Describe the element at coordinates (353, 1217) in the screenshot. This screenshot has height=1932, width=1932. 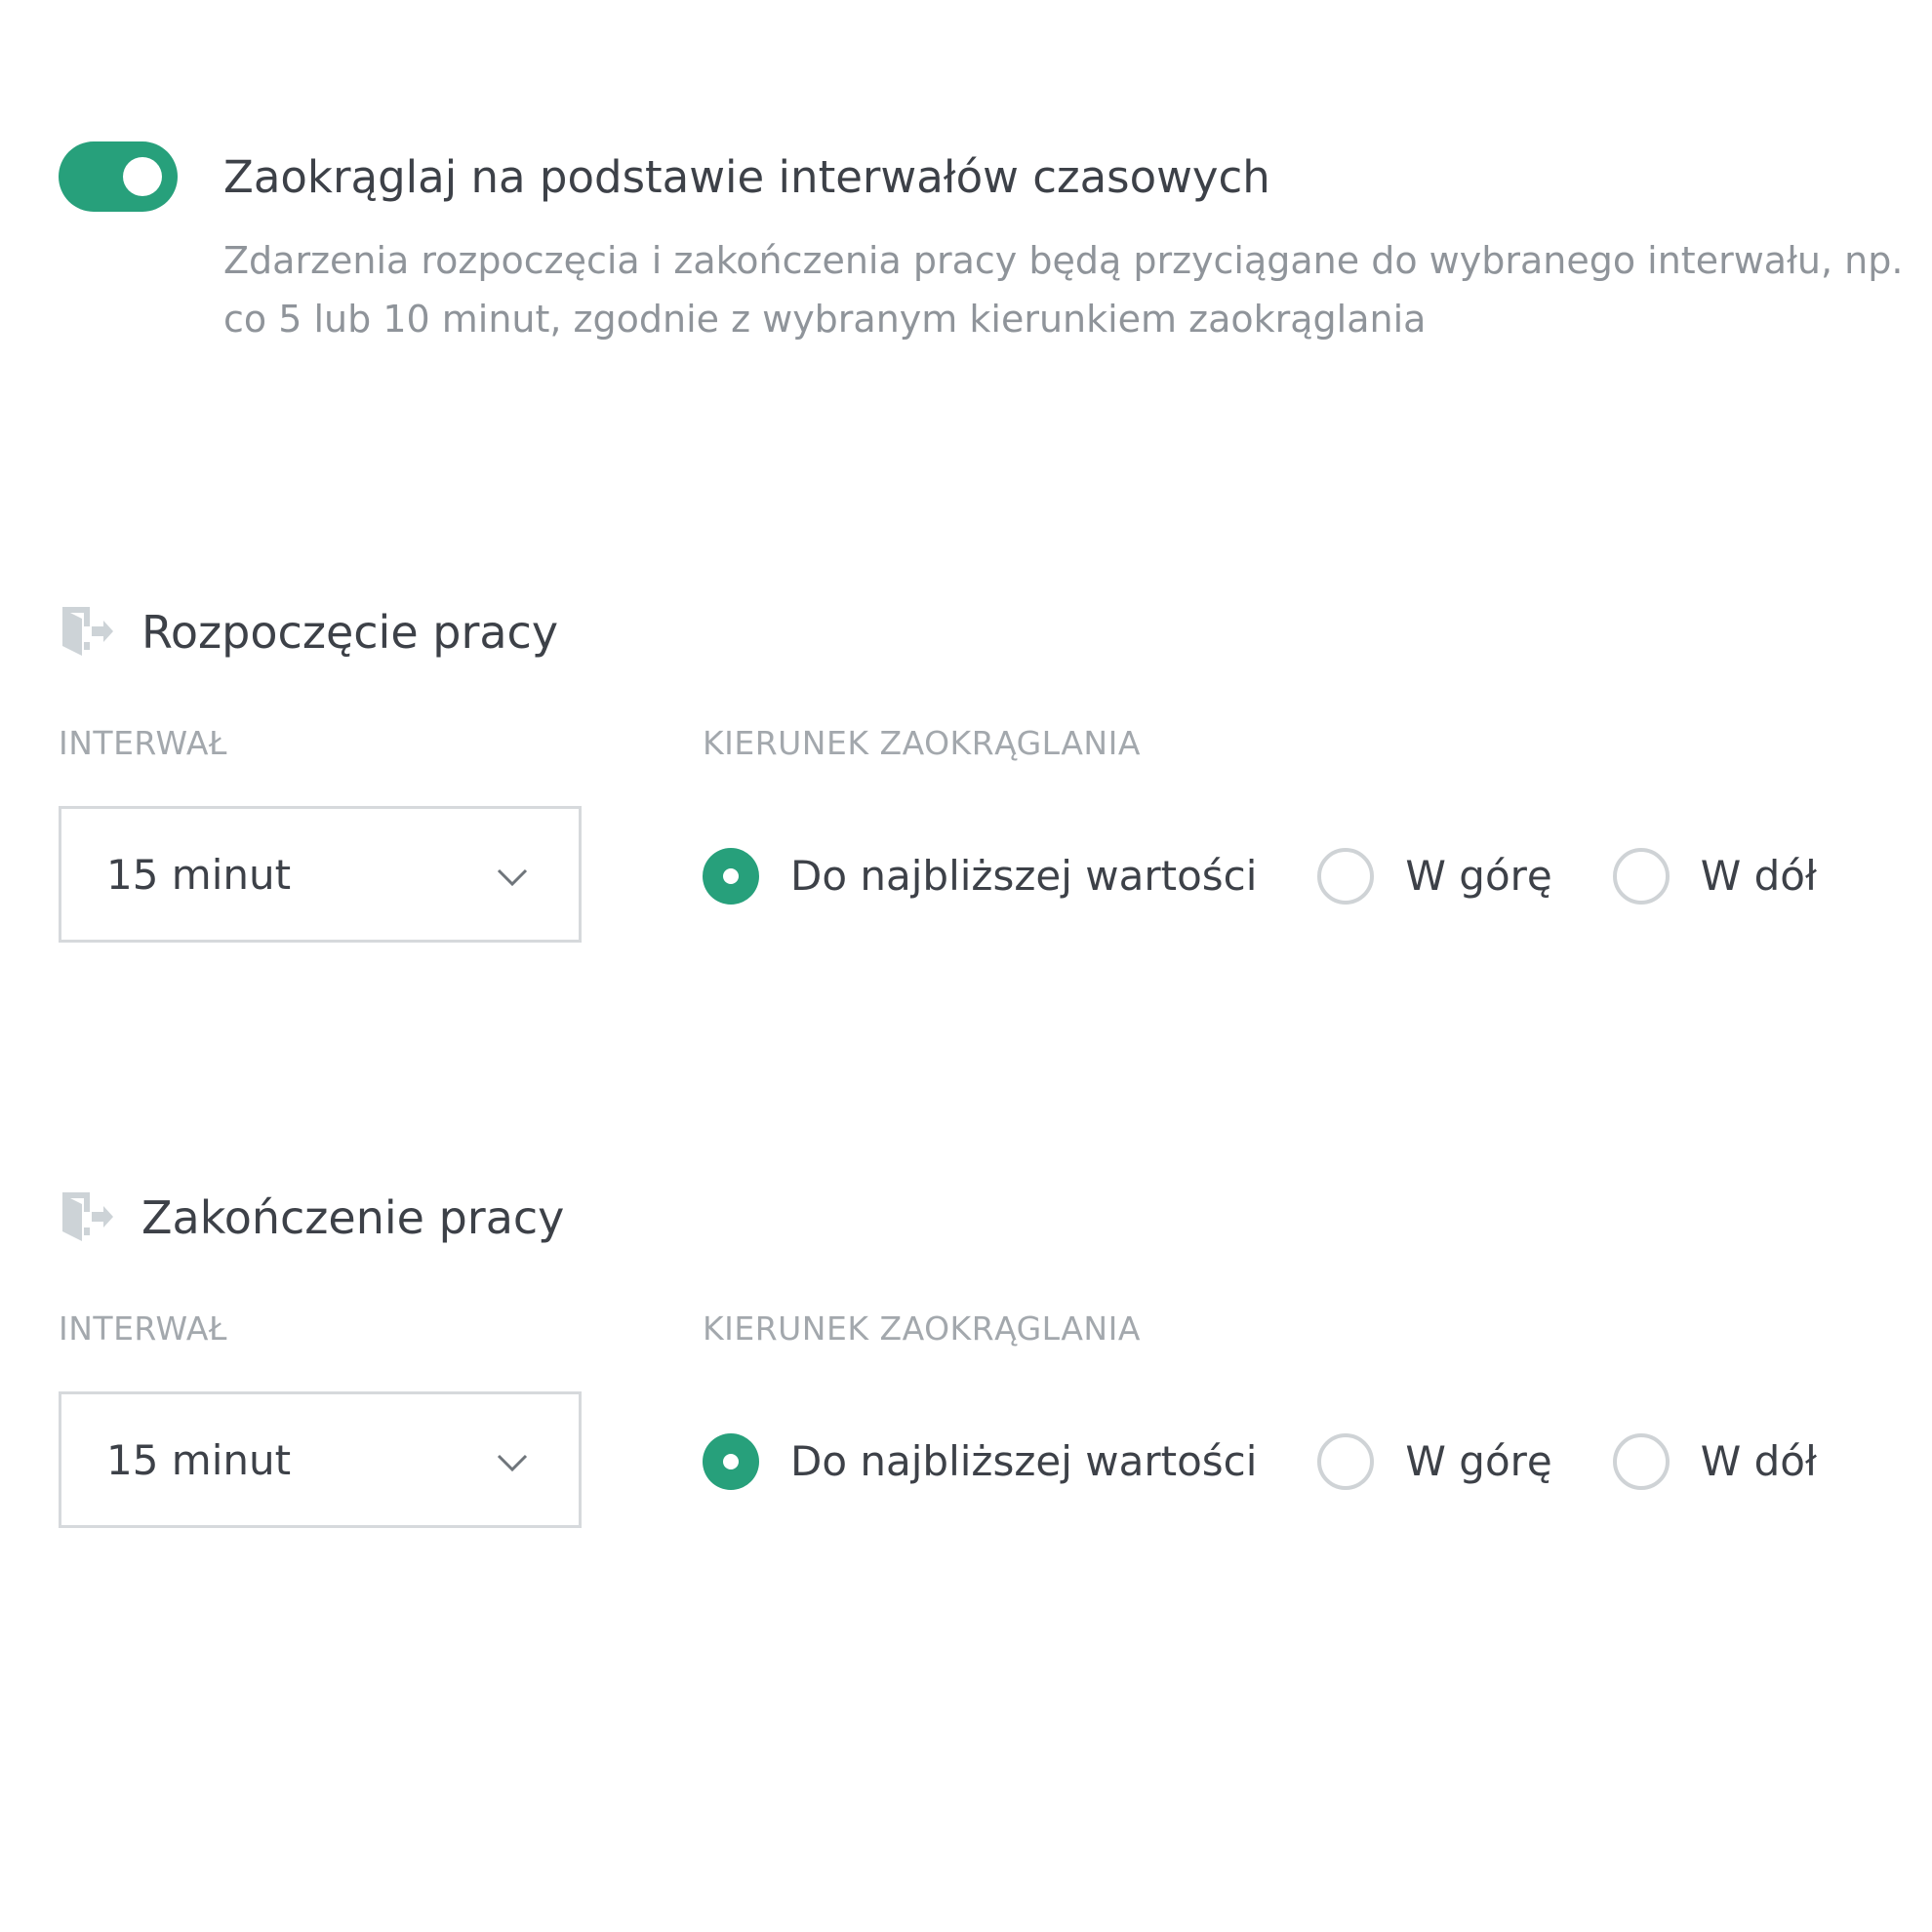
I see `section-title: Zakończenie pracy` at that location.